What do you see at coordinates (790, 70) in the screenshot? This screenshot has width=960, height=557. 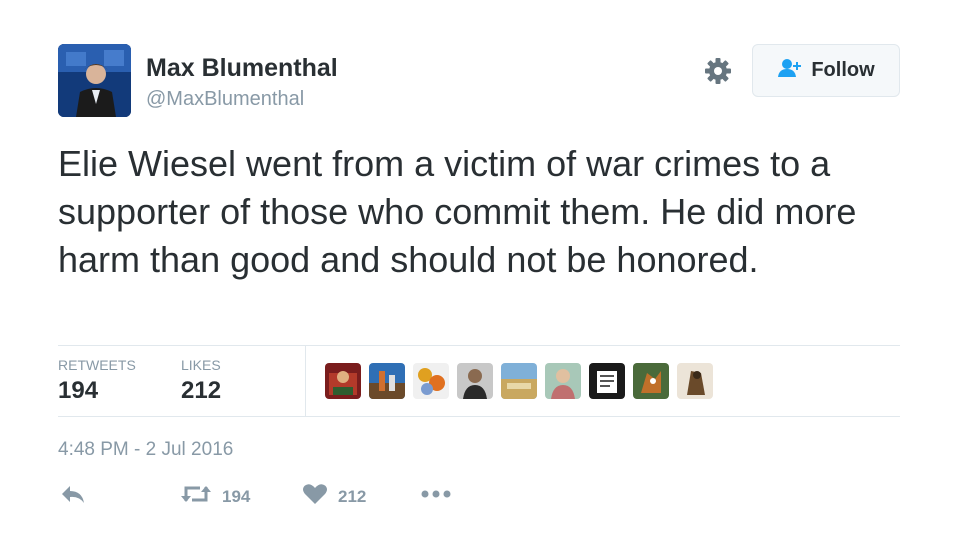 I see `add-user-icon` at bounding box center [790, 70].